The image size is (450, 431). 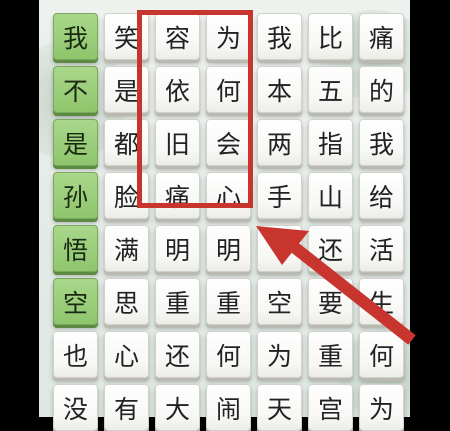 I want to click on char-tile: 两, so click(x=279, y=142).